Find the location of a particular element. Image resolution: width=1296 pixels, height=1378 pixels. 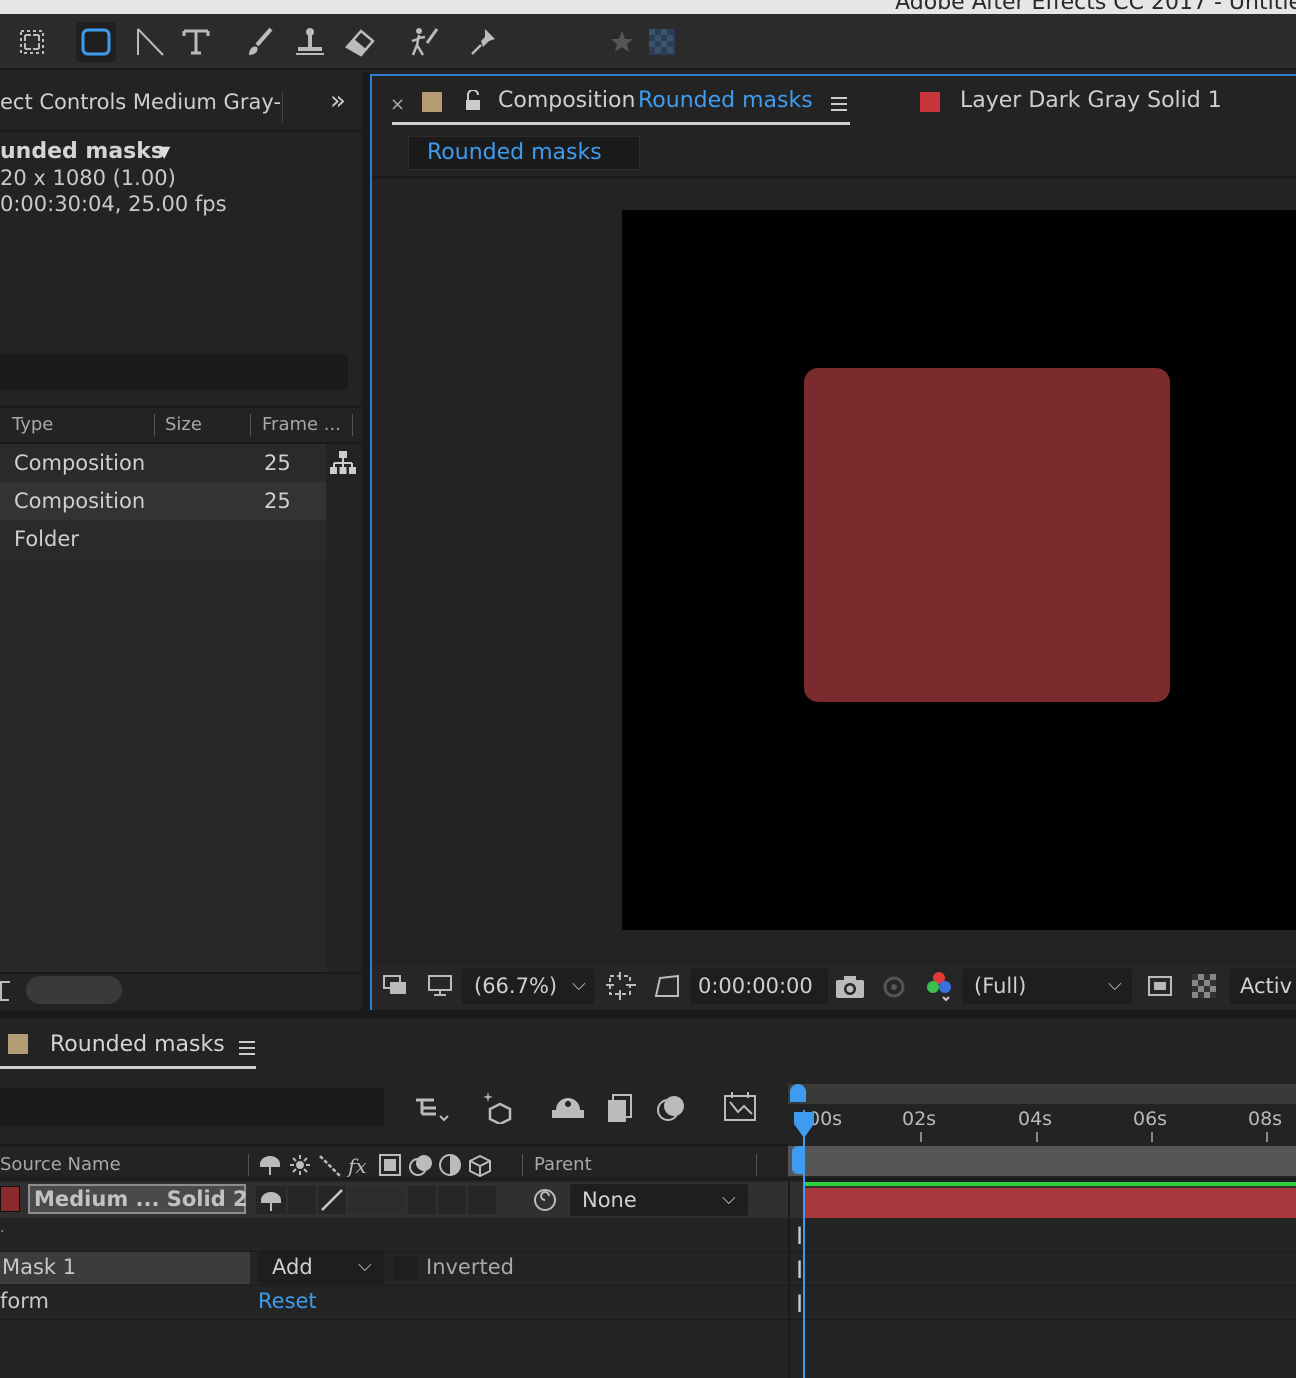

roto-brush-icon is located at coordinates (424, 42).